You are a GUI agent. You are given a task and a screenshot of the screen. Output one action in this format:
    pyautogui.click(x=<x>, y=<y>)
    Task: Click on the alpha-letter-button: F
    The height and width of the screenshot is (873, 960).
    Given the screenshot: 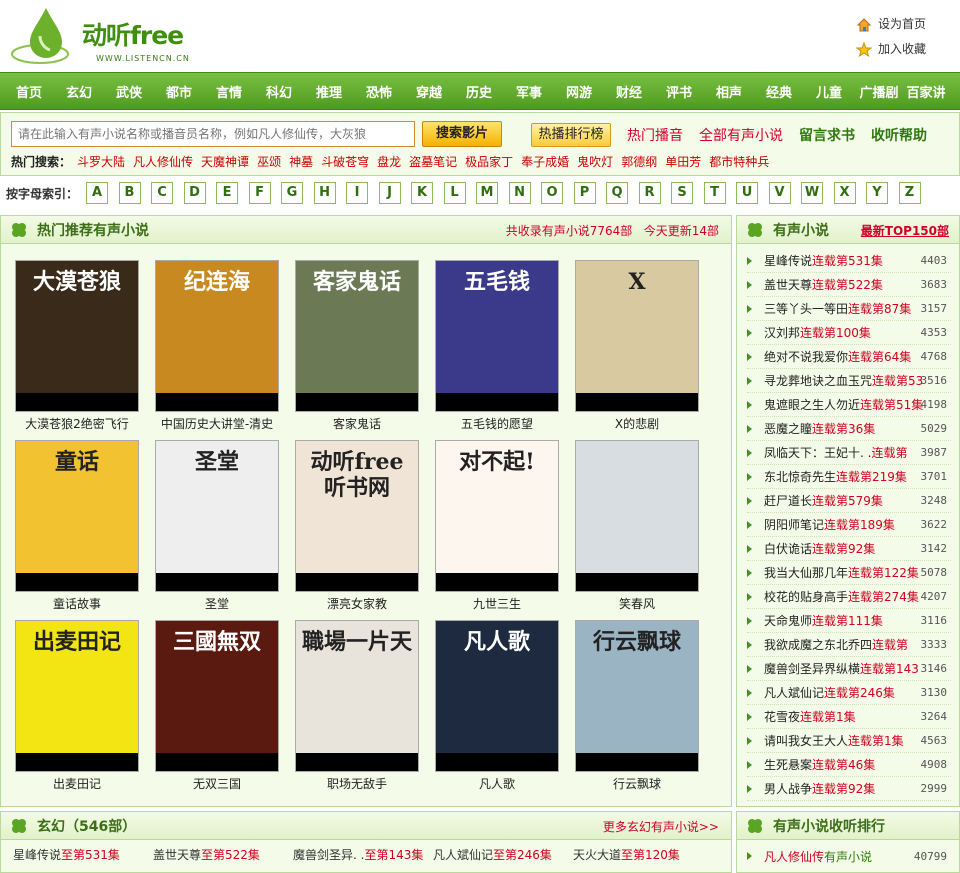 What is the action you would take?
    pyautogui.click(x=259, y=193)
    